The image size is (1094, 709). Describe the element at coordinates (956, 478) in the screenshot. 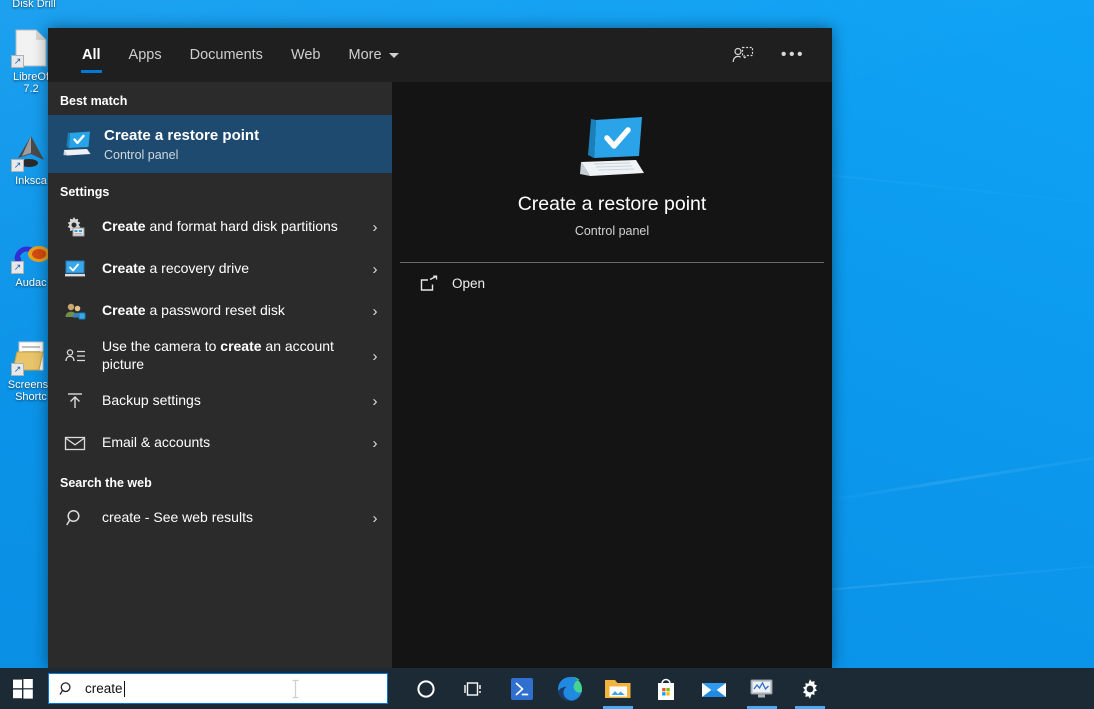

I see `wallpaper-streak` at that location.